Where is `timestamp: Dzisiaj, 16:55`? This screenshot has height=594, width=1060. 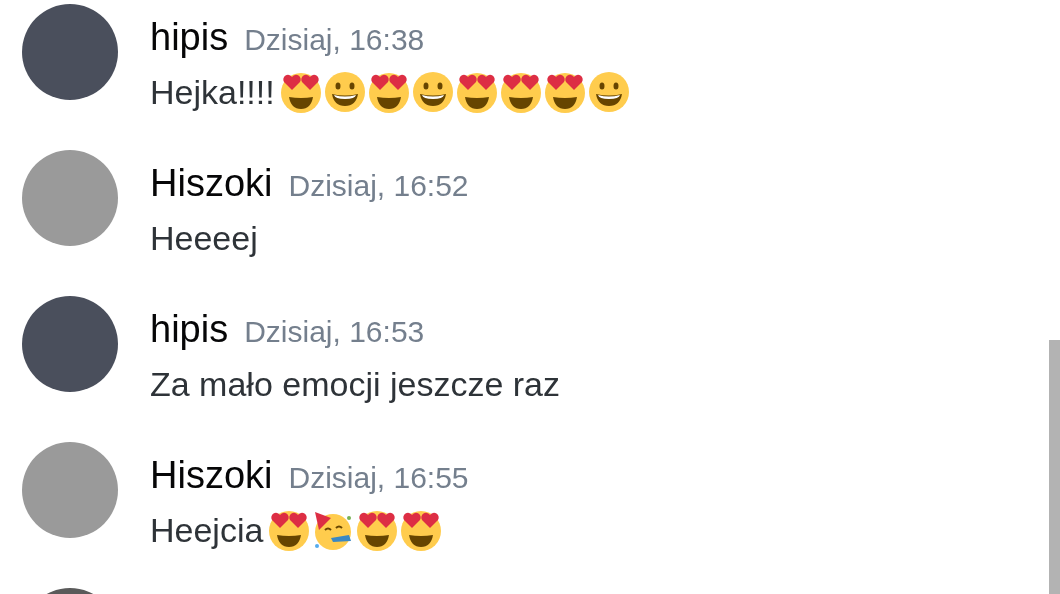 timestamp: Dzisiaj, 16:55 is located at coordinates (378, 478).